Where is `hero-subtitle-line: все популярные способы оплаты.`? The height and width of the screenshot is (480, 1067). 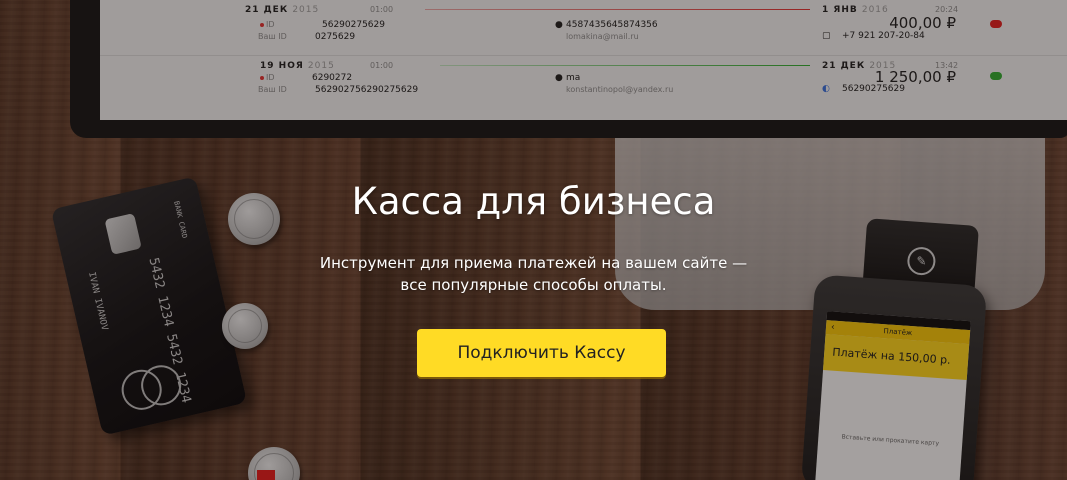 hero-subtitle-line: все популярные способы оплаты. is located at coordinates (533, 285).